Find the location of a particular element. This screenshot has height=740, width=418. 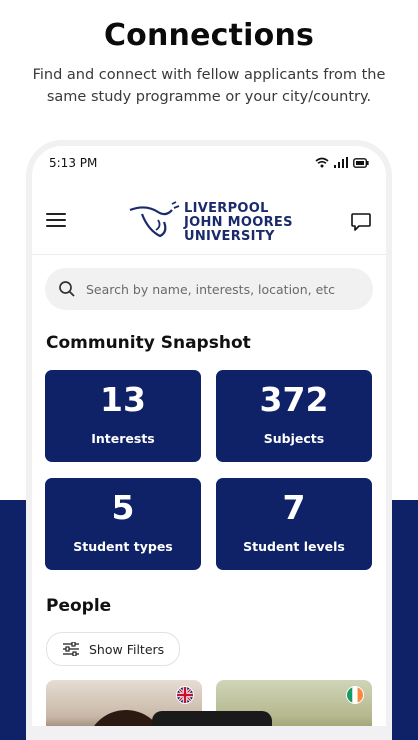

stat-card-interests: 13 Interests is located at coordinates (123, 416).